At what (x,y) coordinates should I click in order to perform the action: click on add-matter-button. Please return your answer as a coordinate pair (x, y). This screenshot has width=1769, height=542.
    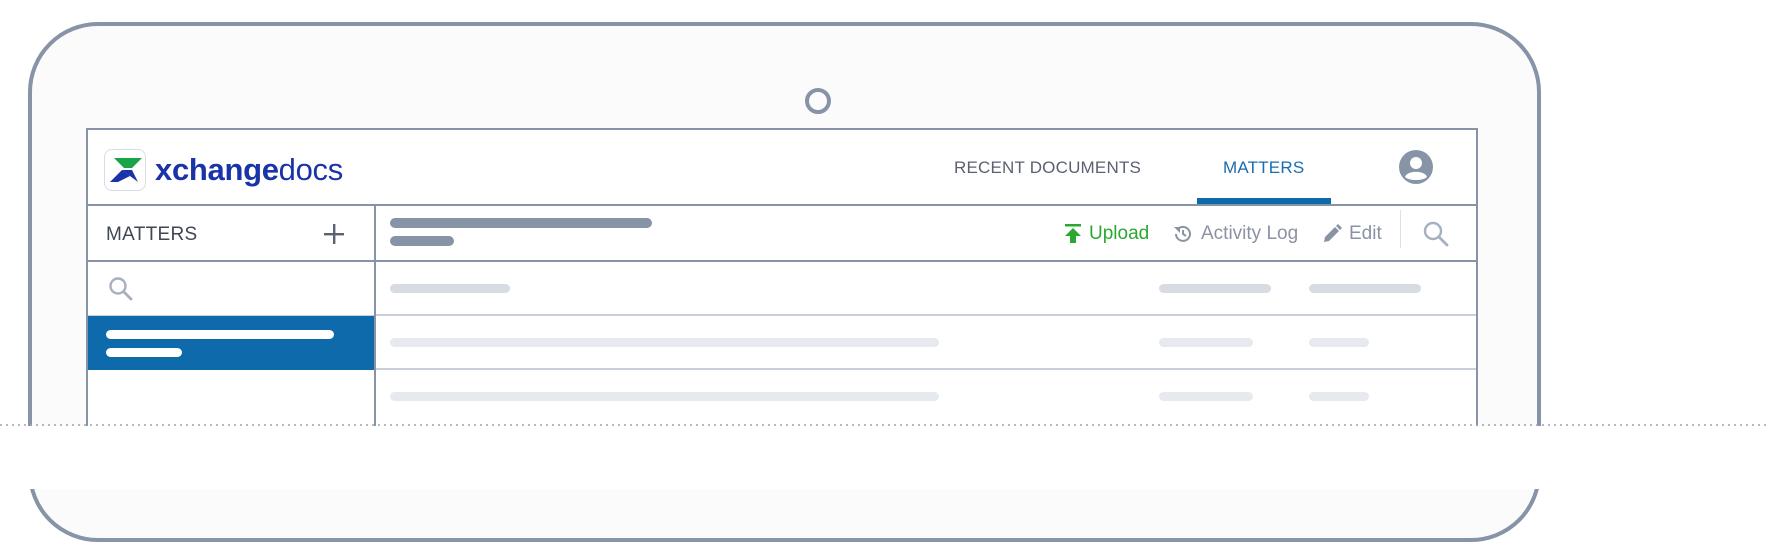
    Looking at the image, I should click on (334, 234).